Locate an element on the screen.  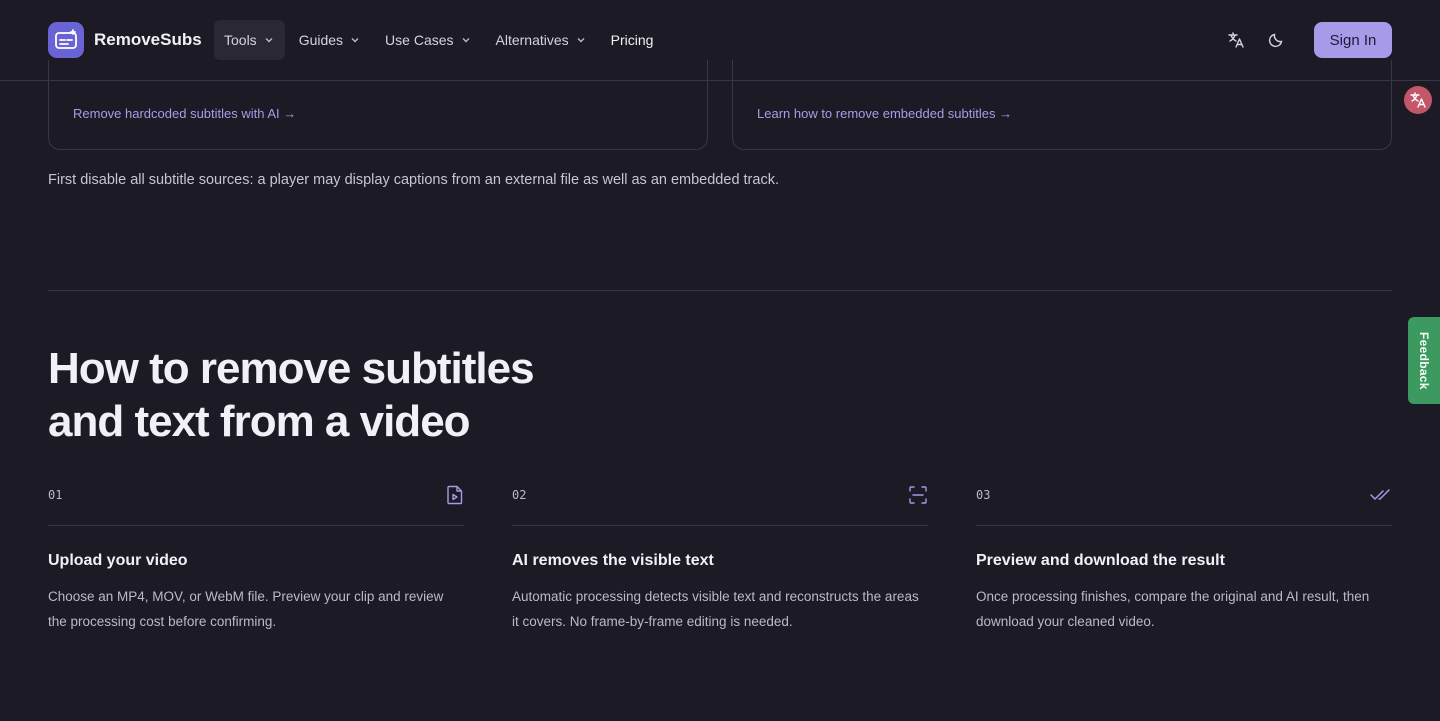
sign-in-button: Sign In is located at coordinates (1353, 40).